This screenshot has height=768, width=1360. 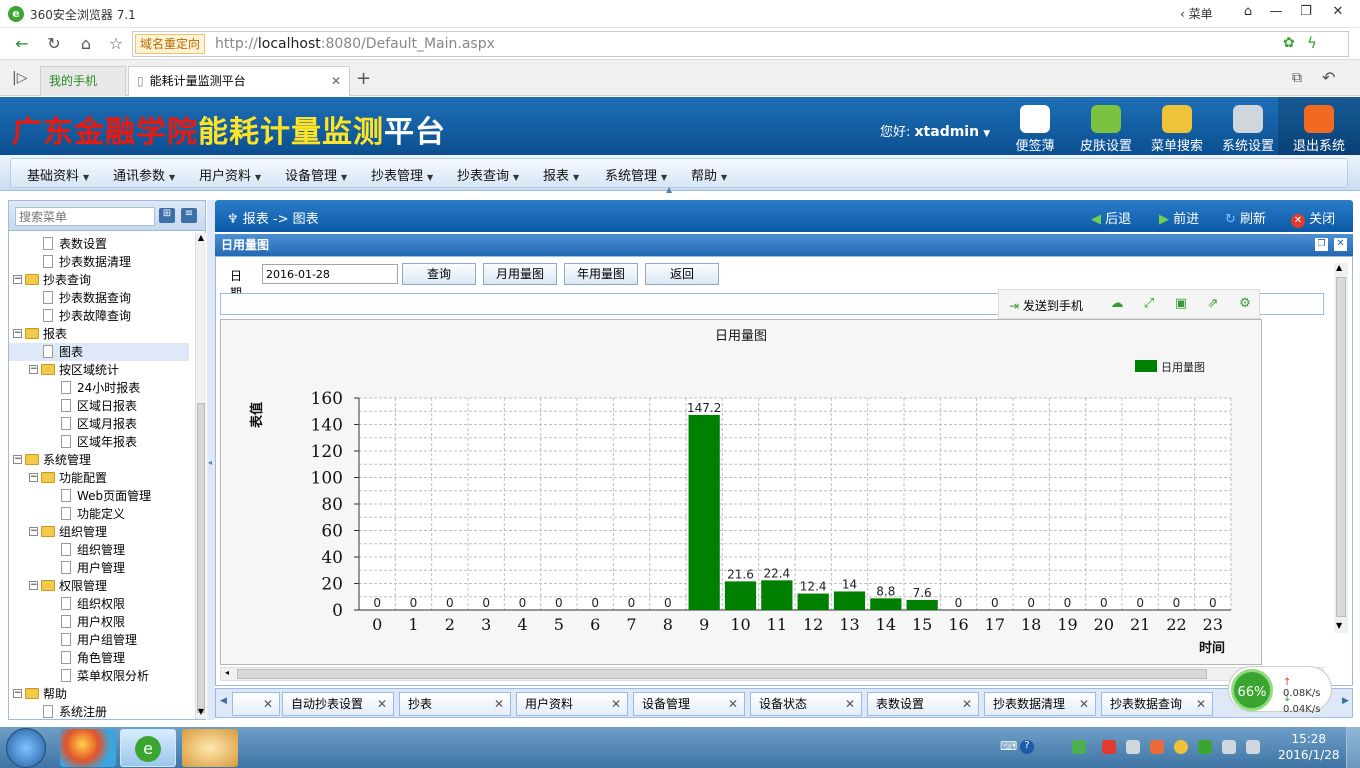 I want to click on tray-app-icon, so click(x=1133, y=747).